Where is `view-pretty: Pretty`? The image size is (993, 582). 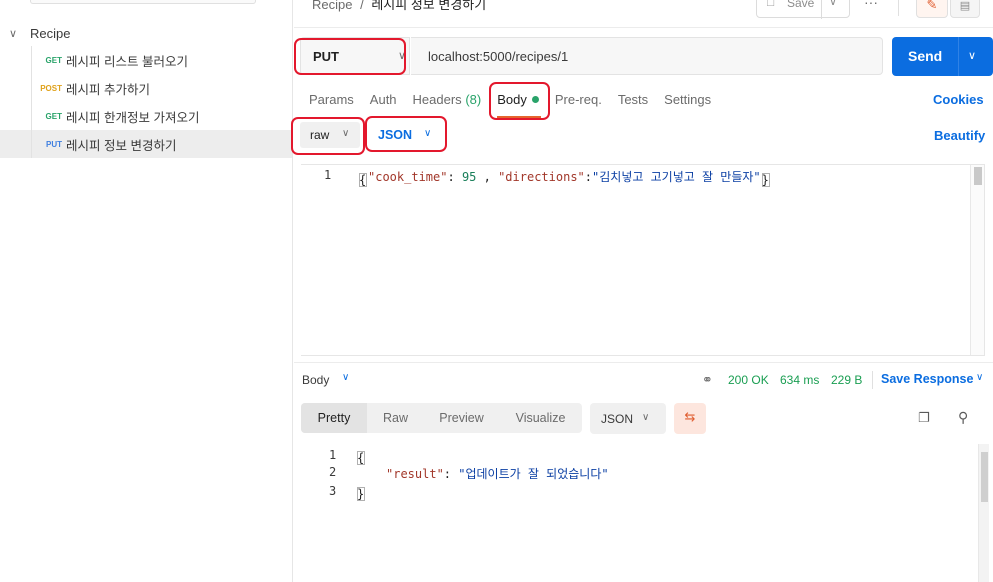 view-pretty: Pretty is located at coordinates (334, 418).